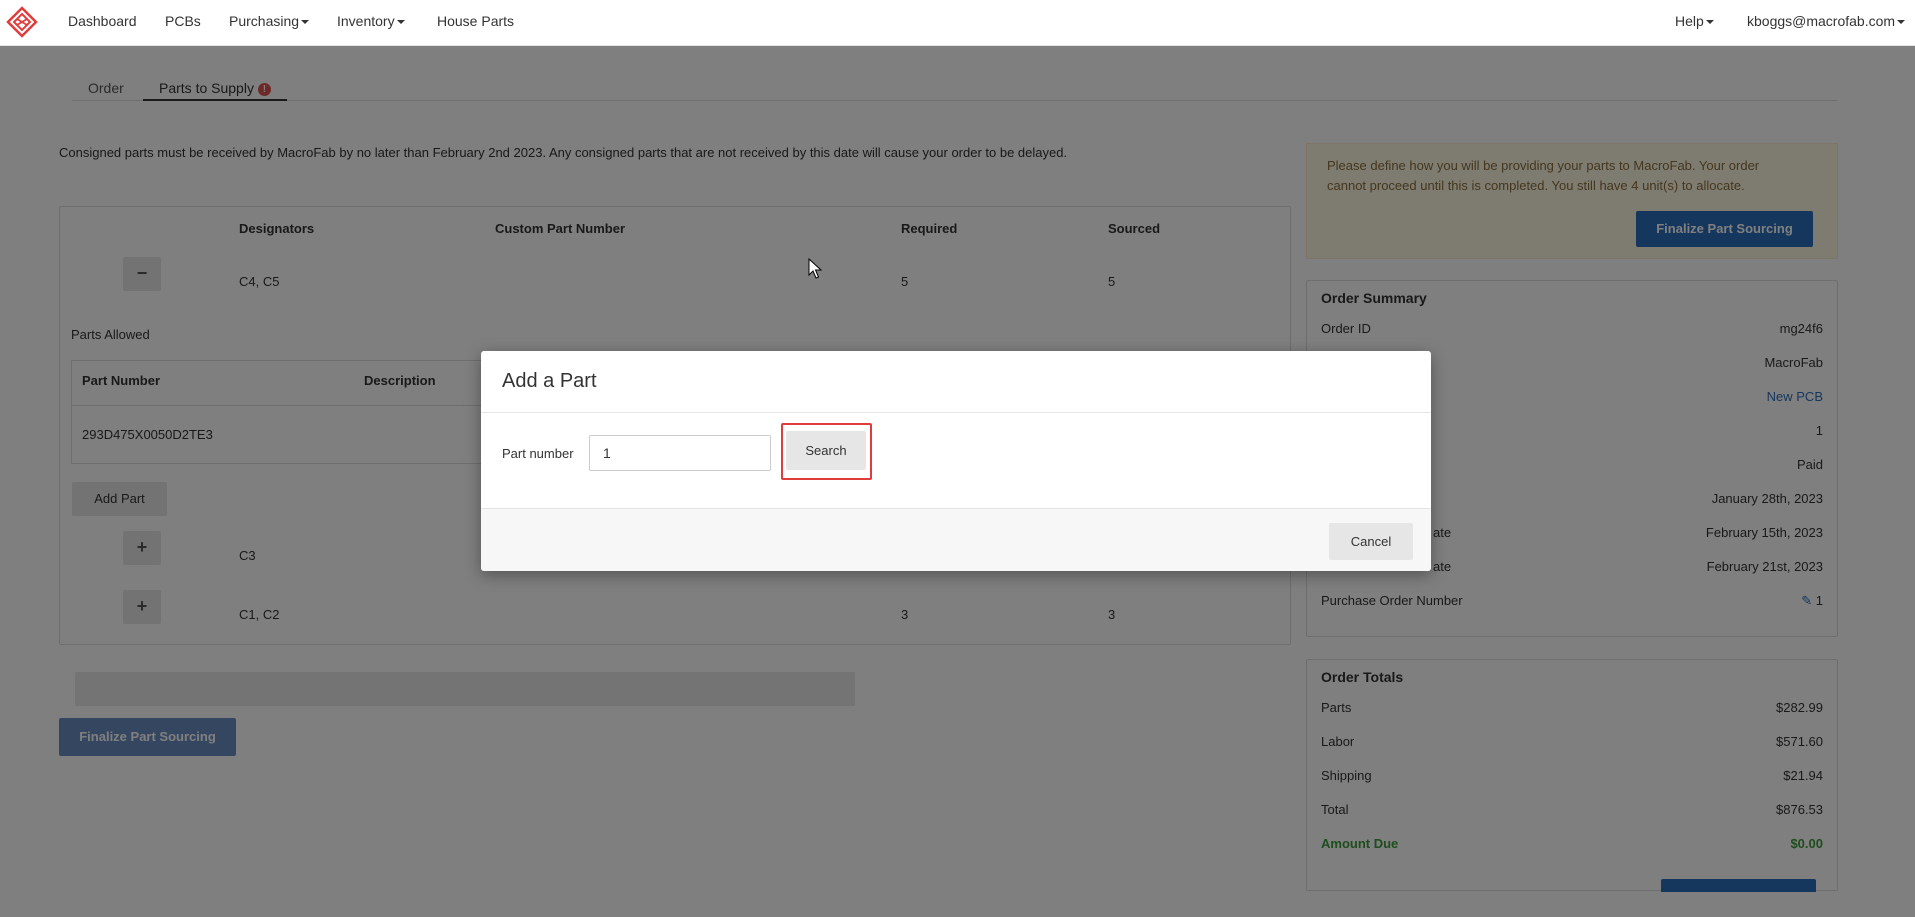  Describe the element at coordinates (475, 21) in the screenshot. I see `nav-house-parts: House Parts` at that location.